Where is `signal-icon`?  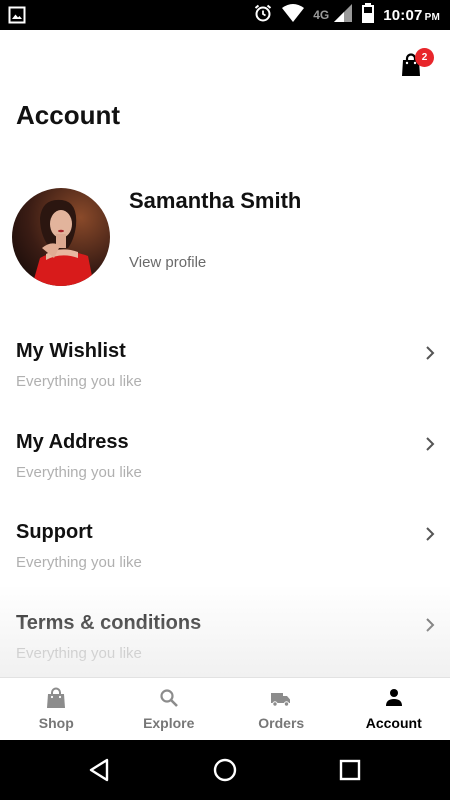 signal-icon is located at coordinates (343, 15).